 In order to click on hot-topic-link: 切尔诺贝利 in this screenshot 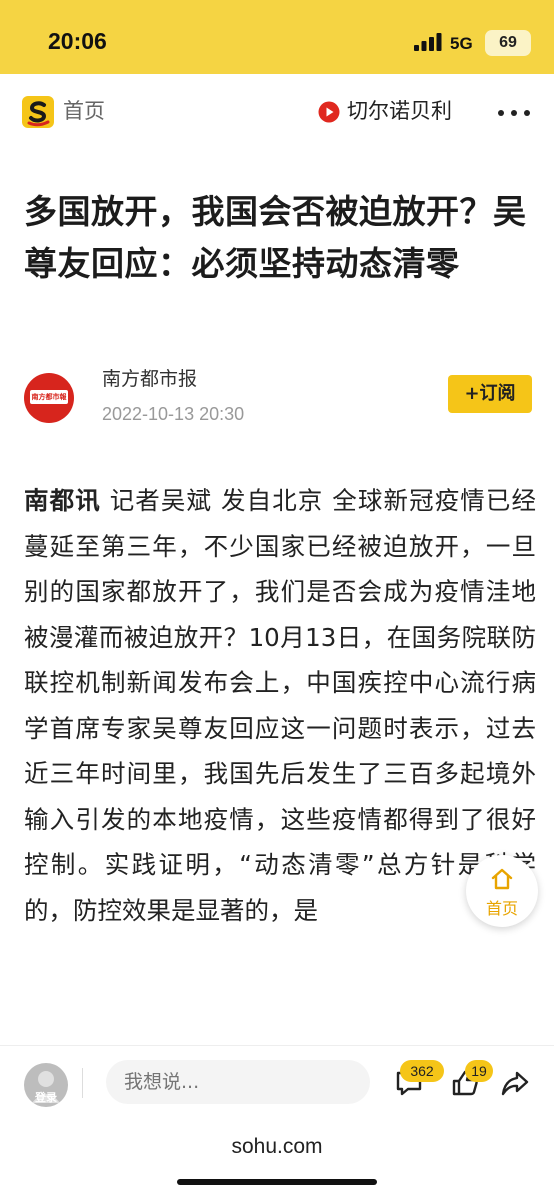, I will do `click(399, 111)`.